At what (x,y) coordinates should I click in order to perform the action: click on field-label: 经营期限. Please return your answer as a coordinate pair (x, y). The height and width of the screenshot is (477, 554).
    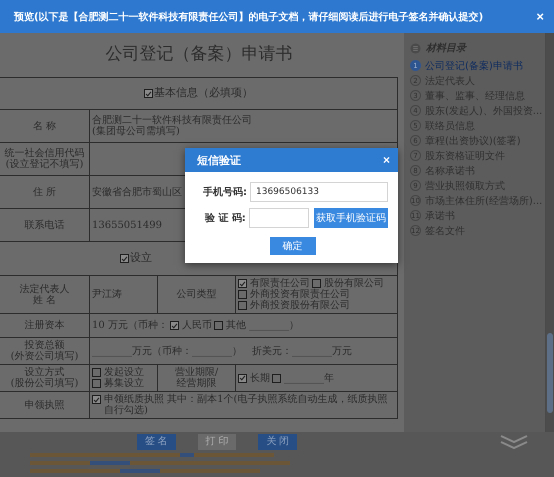
    Looking at the image, I should click on (196, 383).